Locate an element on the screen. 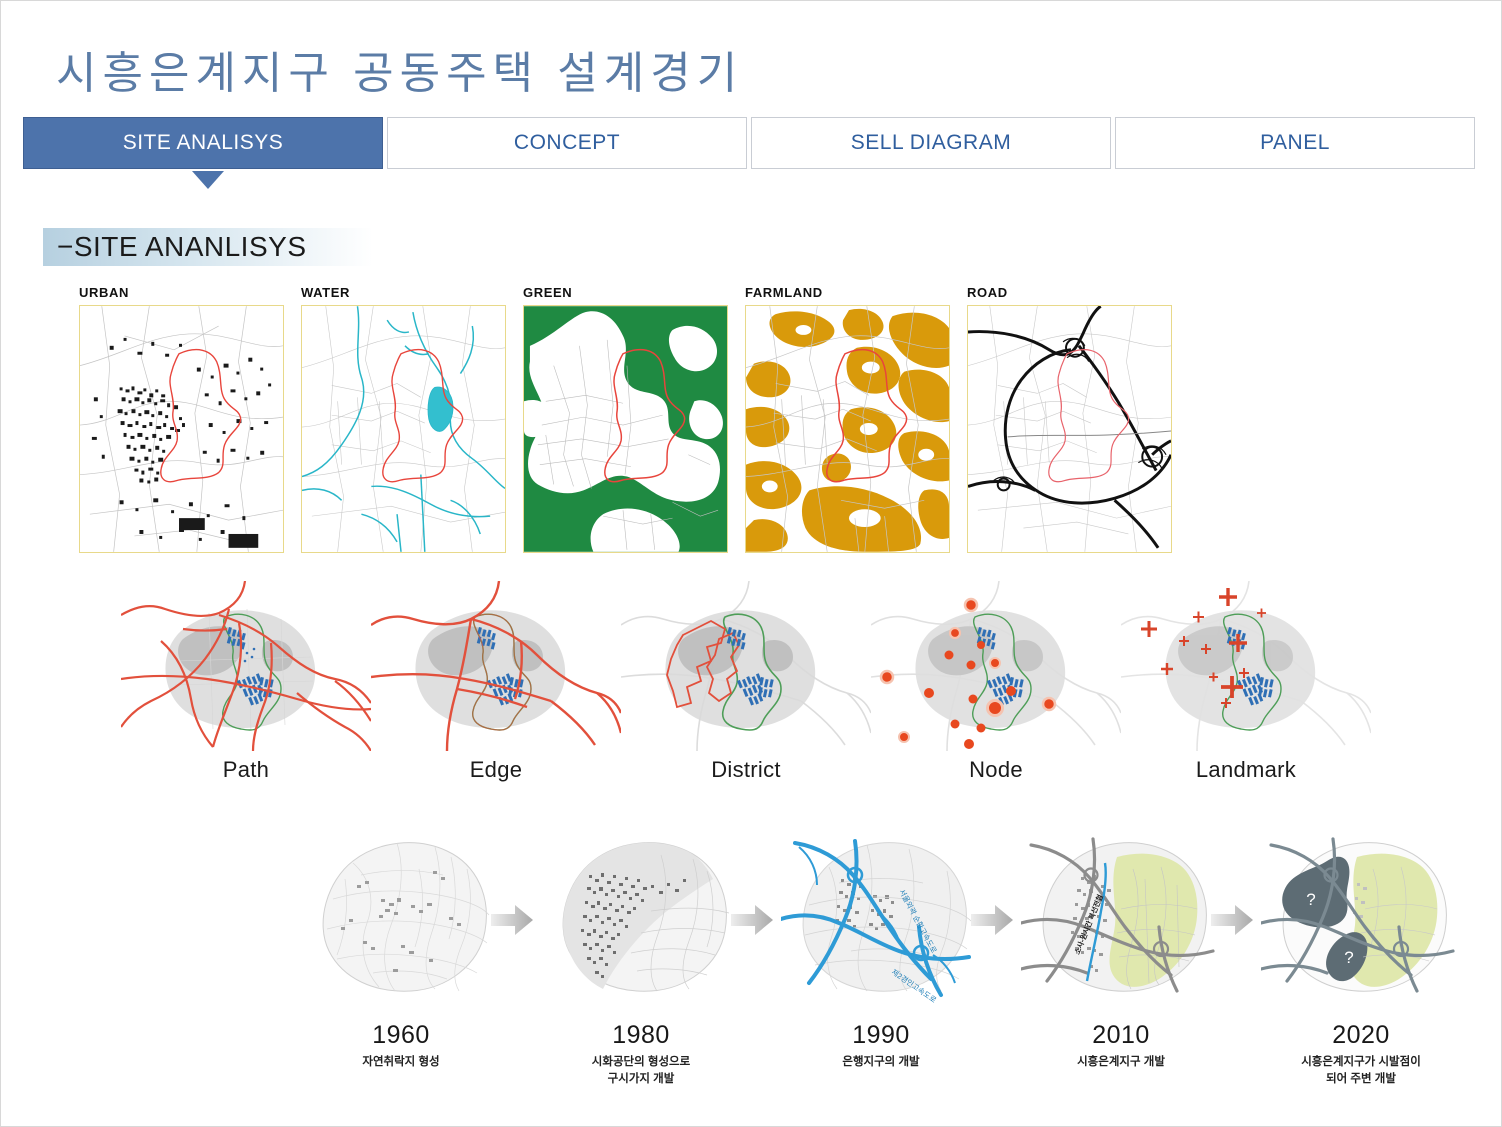  urban-map-graphic is located at coordinates (181, 429).